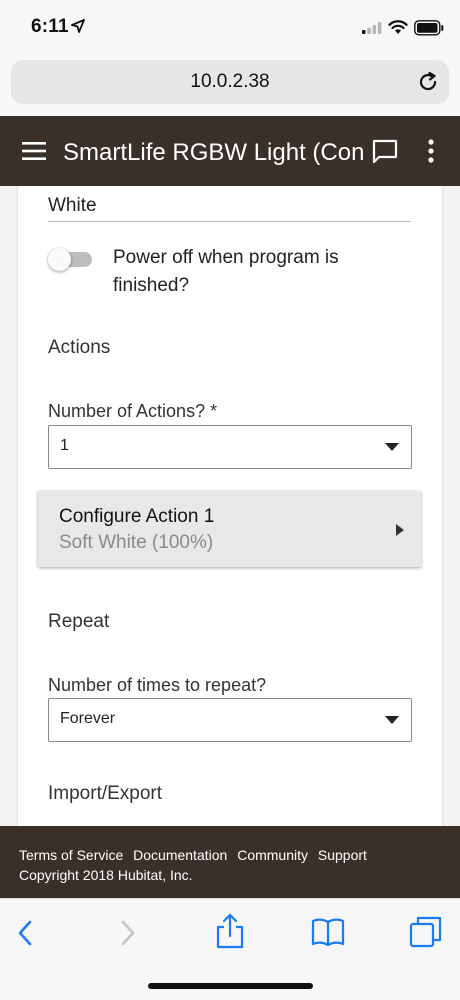 This screenshot has height=1000, width=460. Describe the element at coordinates (230, 986) in the screenshot. I see `home-indicator` at that location.